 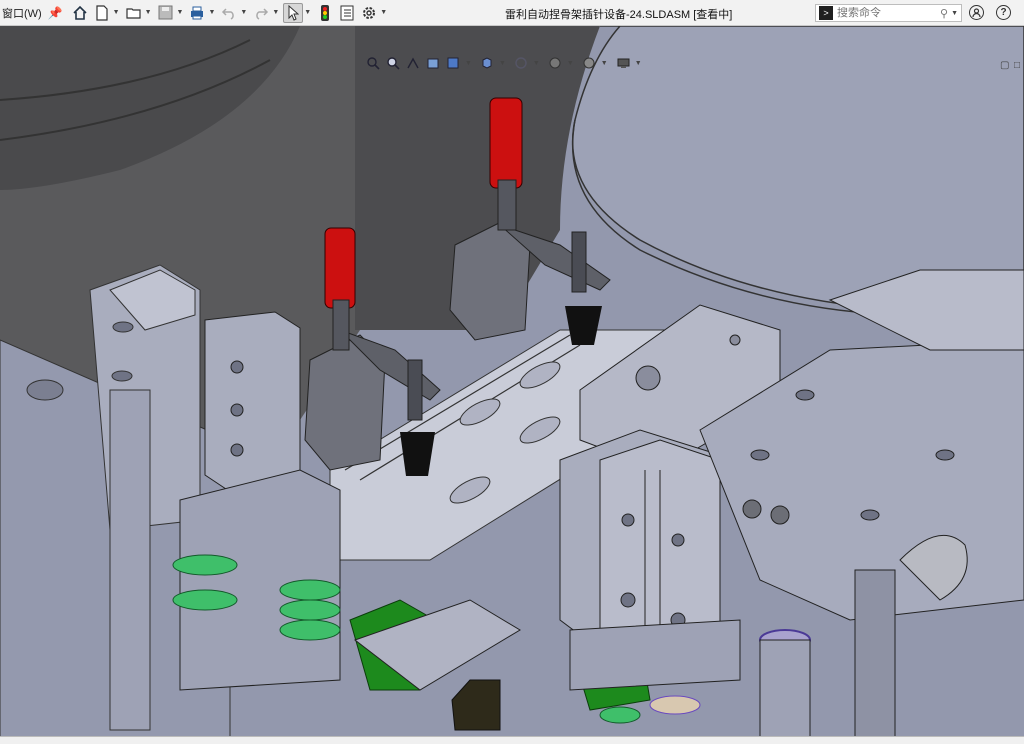 What do you see at coordinates (102, 13) in the screenshot?
I see `new-document-icon` at bounding box center [102, 13].